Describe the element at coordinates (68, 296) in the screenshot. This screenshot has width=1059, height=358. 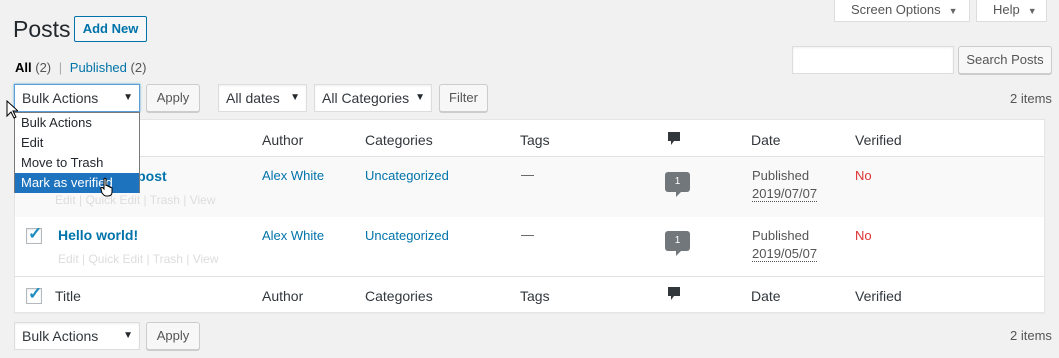
I see `column-title: Title` at that location.